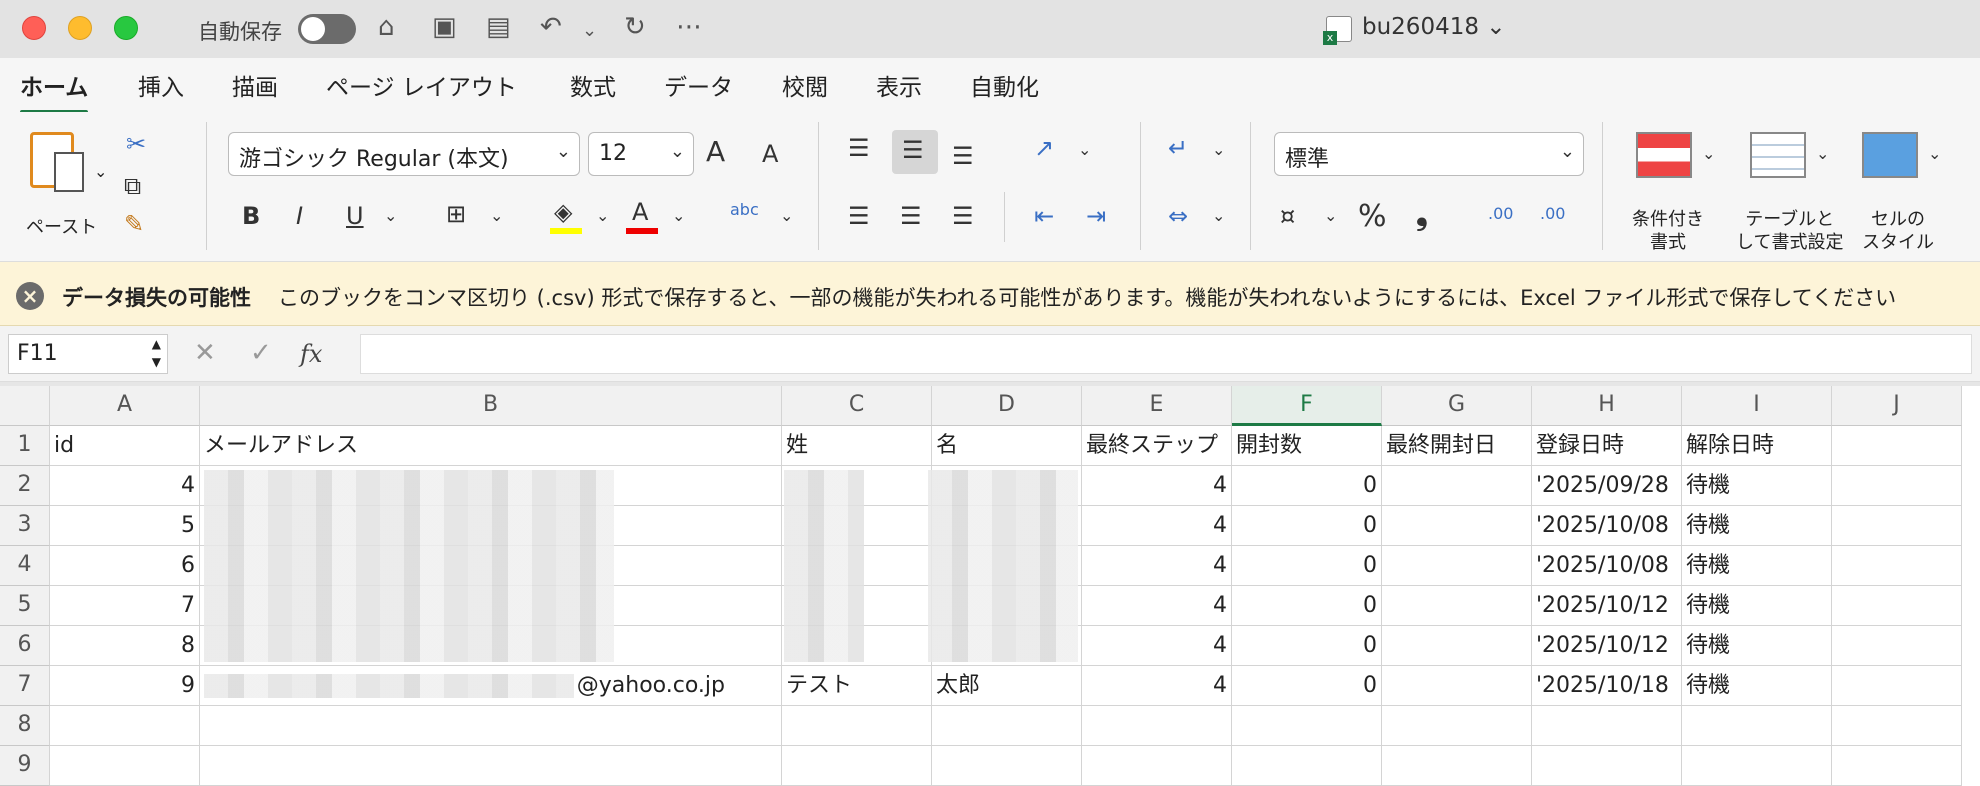  I want to click on undo-icon: ↶, so click(551, 27).